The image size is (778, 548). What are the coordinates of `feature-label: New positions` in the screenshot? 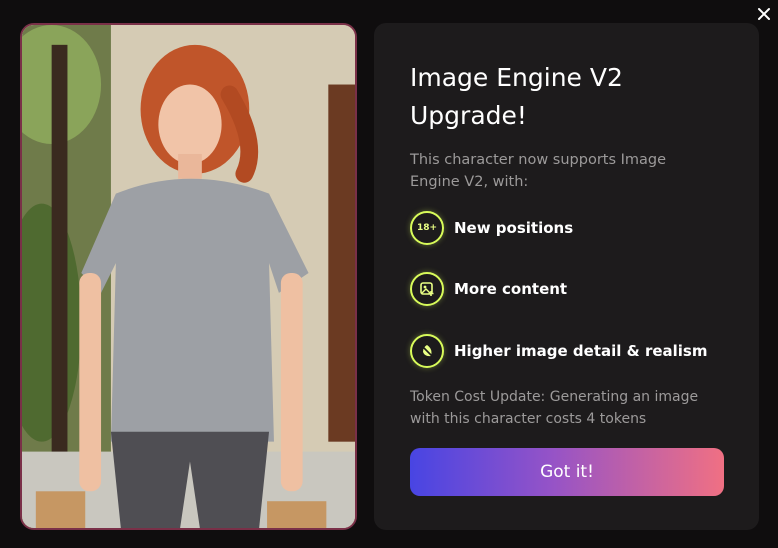 It's located at (514, 228).